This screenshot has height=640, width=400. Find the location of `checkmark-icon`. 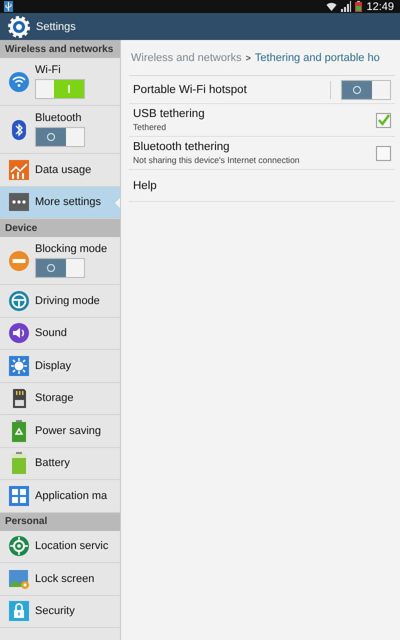

checkmark-icon is located at coordinates (383, 120).